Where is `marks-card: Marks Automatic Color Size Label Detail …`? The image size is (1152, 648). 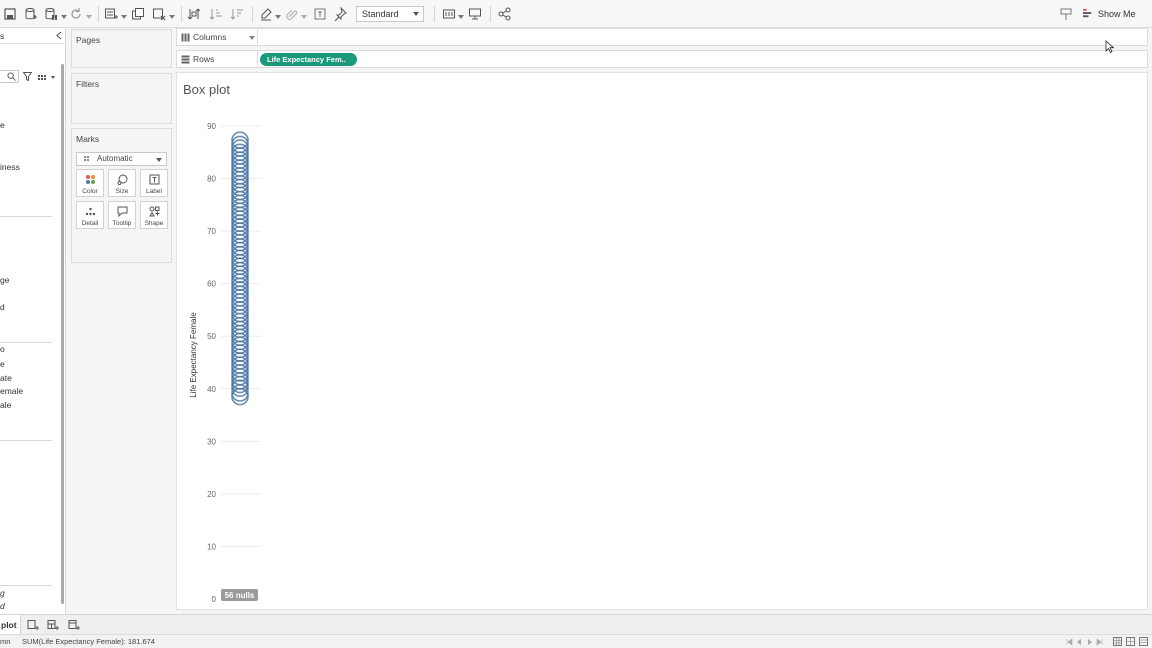 marks-card: Marks Automatic Color Size Label Detail … is located at coordinates (121, 195).